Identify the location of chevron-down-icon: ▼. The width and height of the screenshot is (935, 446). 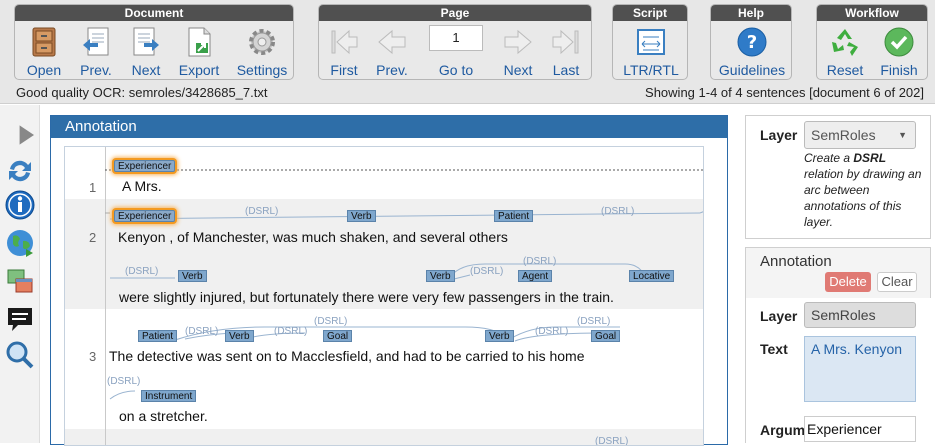
(902, 135).